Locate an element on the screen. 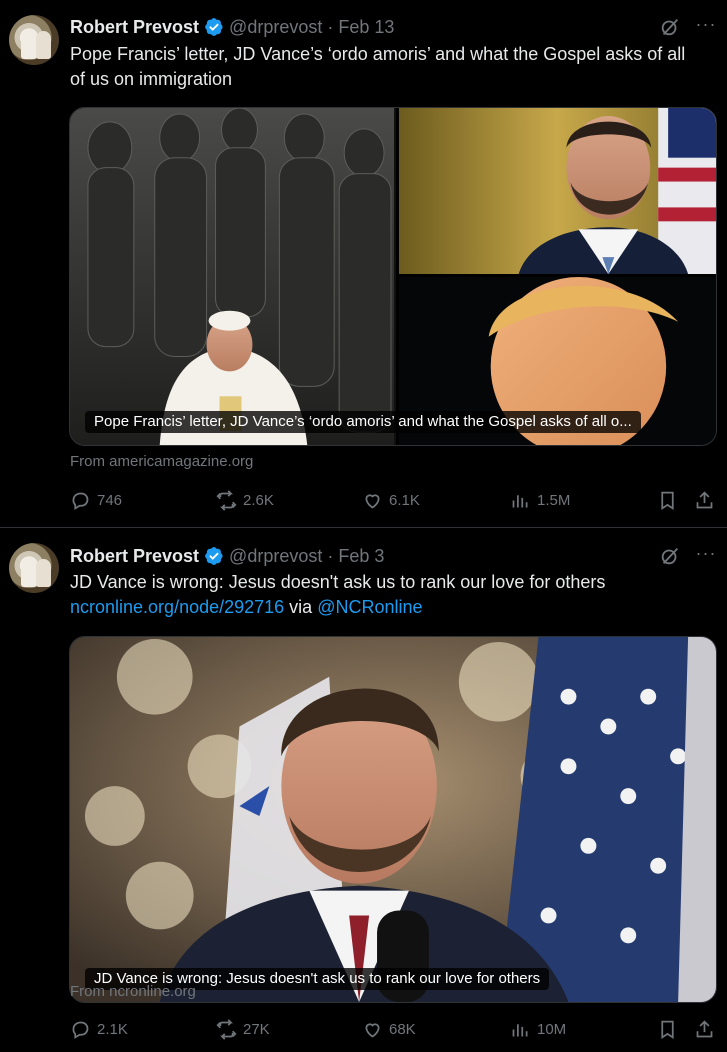  like-count: 68K is located at coordinates (402, 1029).